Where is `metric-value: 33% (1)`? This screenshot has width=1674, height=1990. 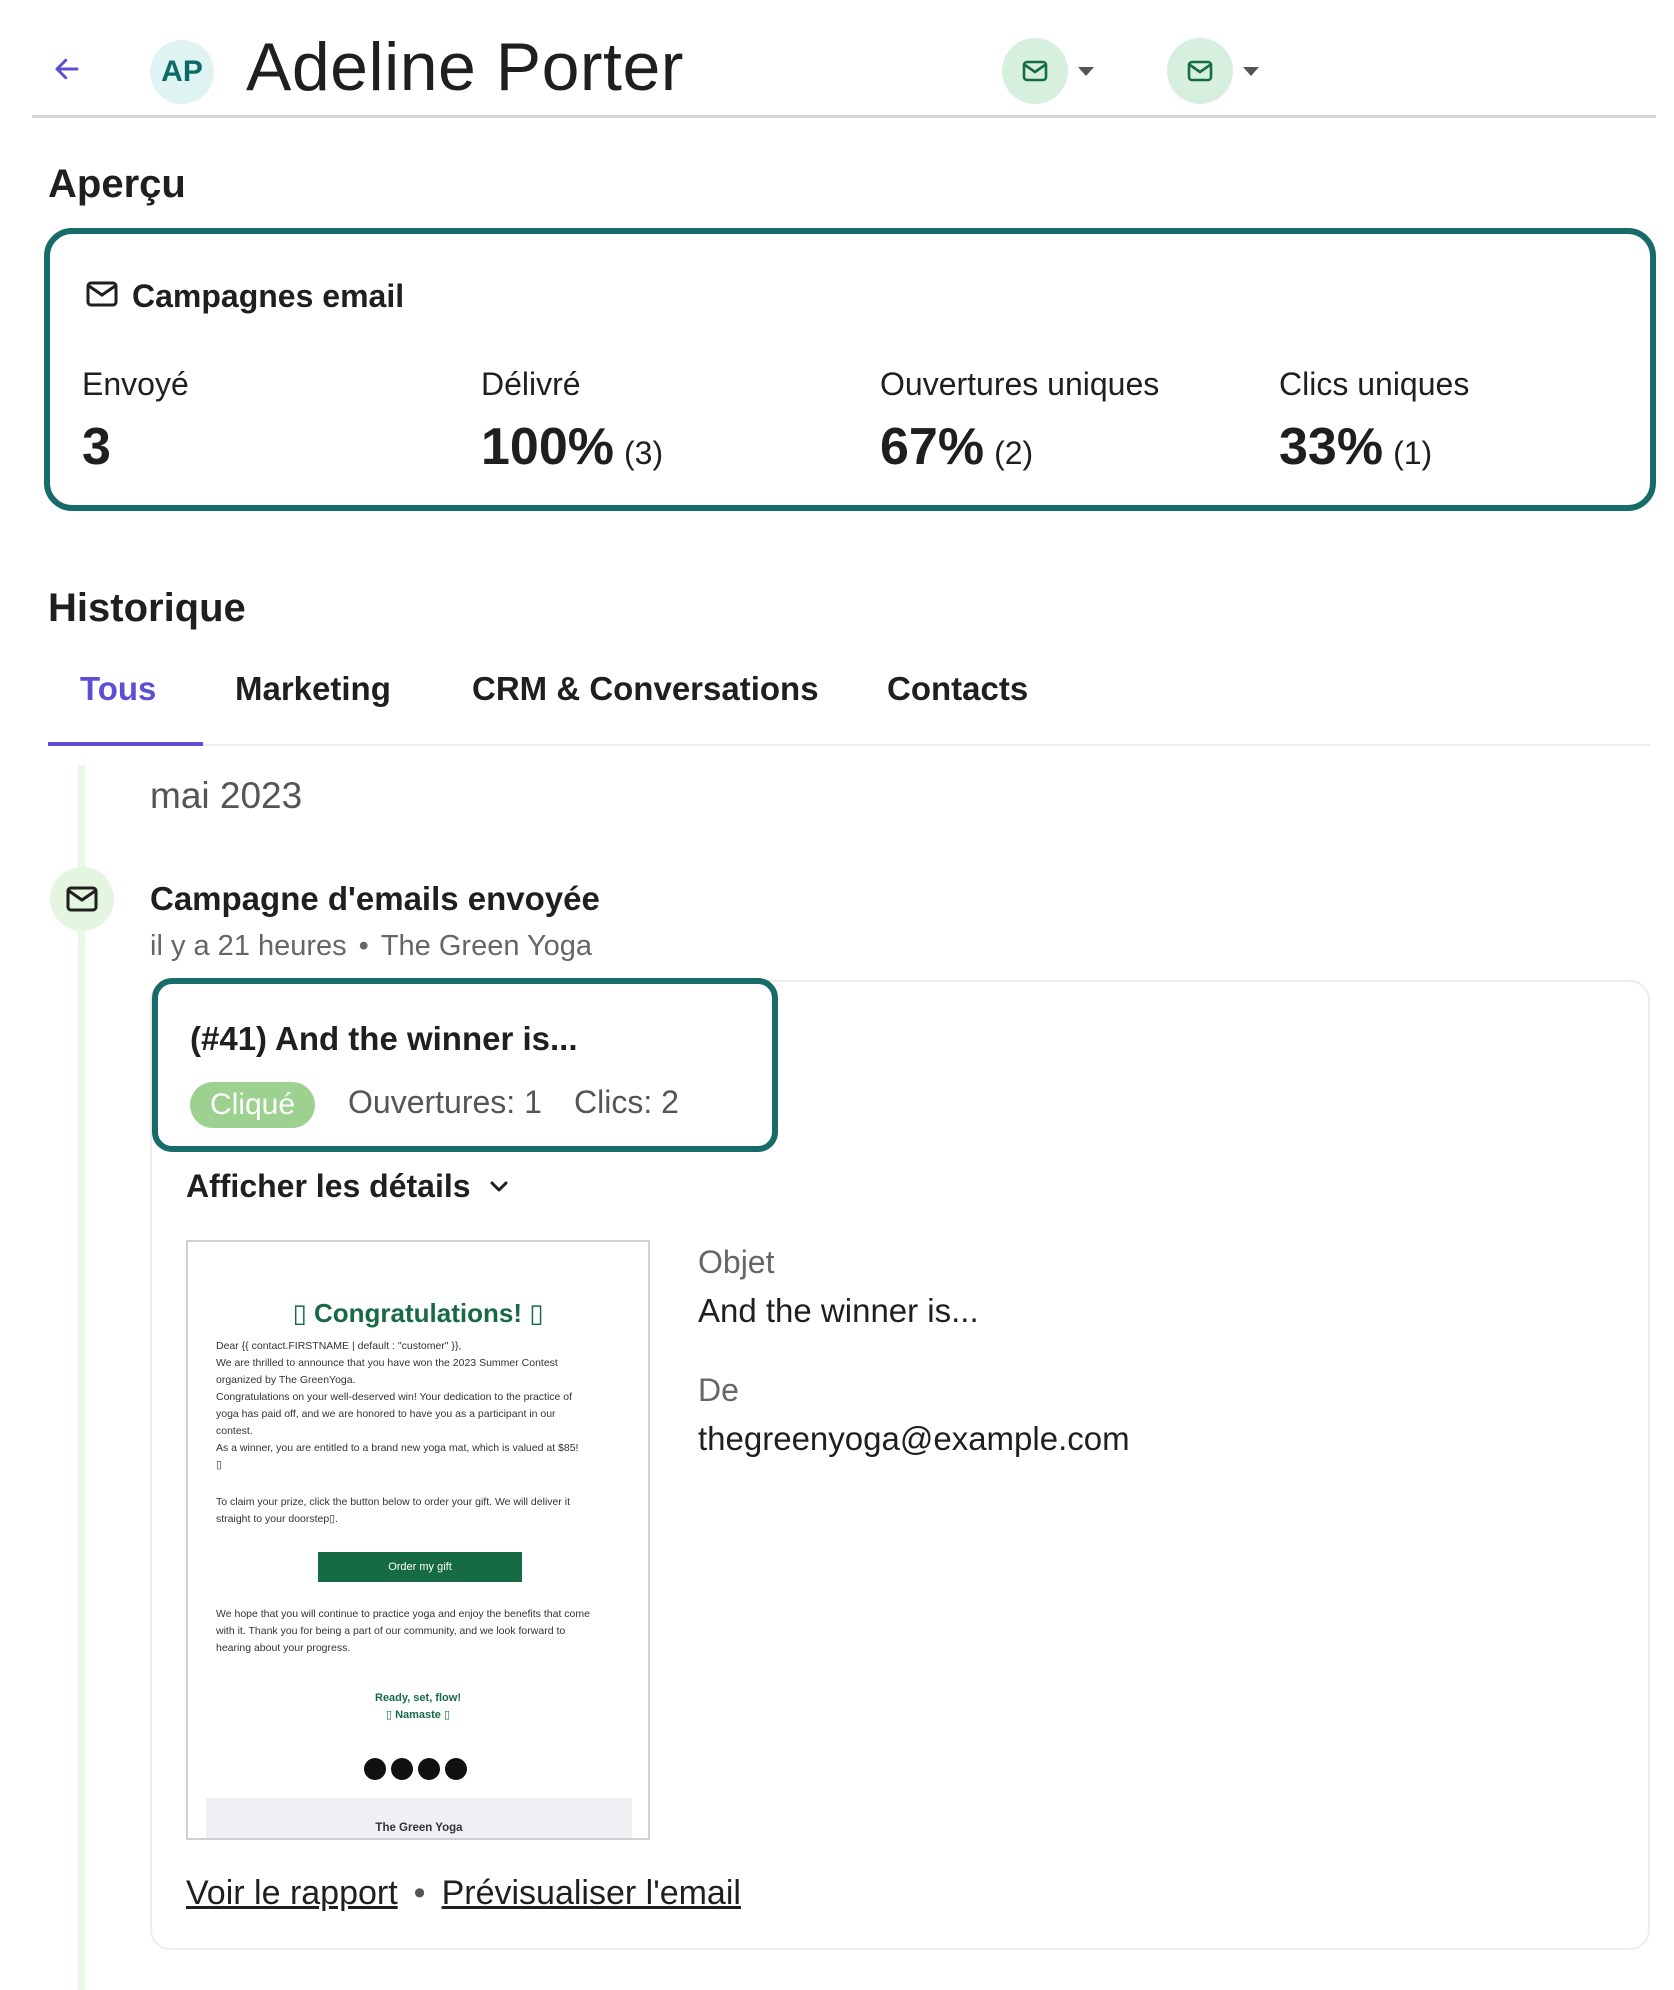 metric-value: 33% (1) is located at coordinates (1356, 447).